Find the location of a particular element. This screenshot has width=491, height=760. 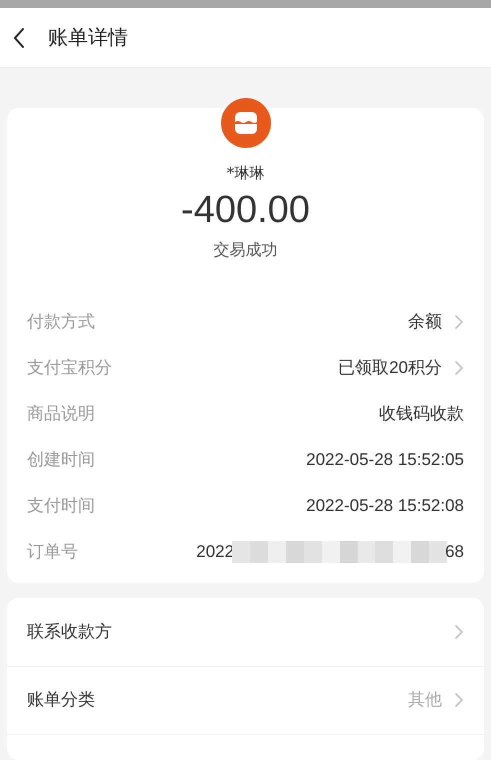

action-label: 账单分类 is located at coordinates (61, 700).